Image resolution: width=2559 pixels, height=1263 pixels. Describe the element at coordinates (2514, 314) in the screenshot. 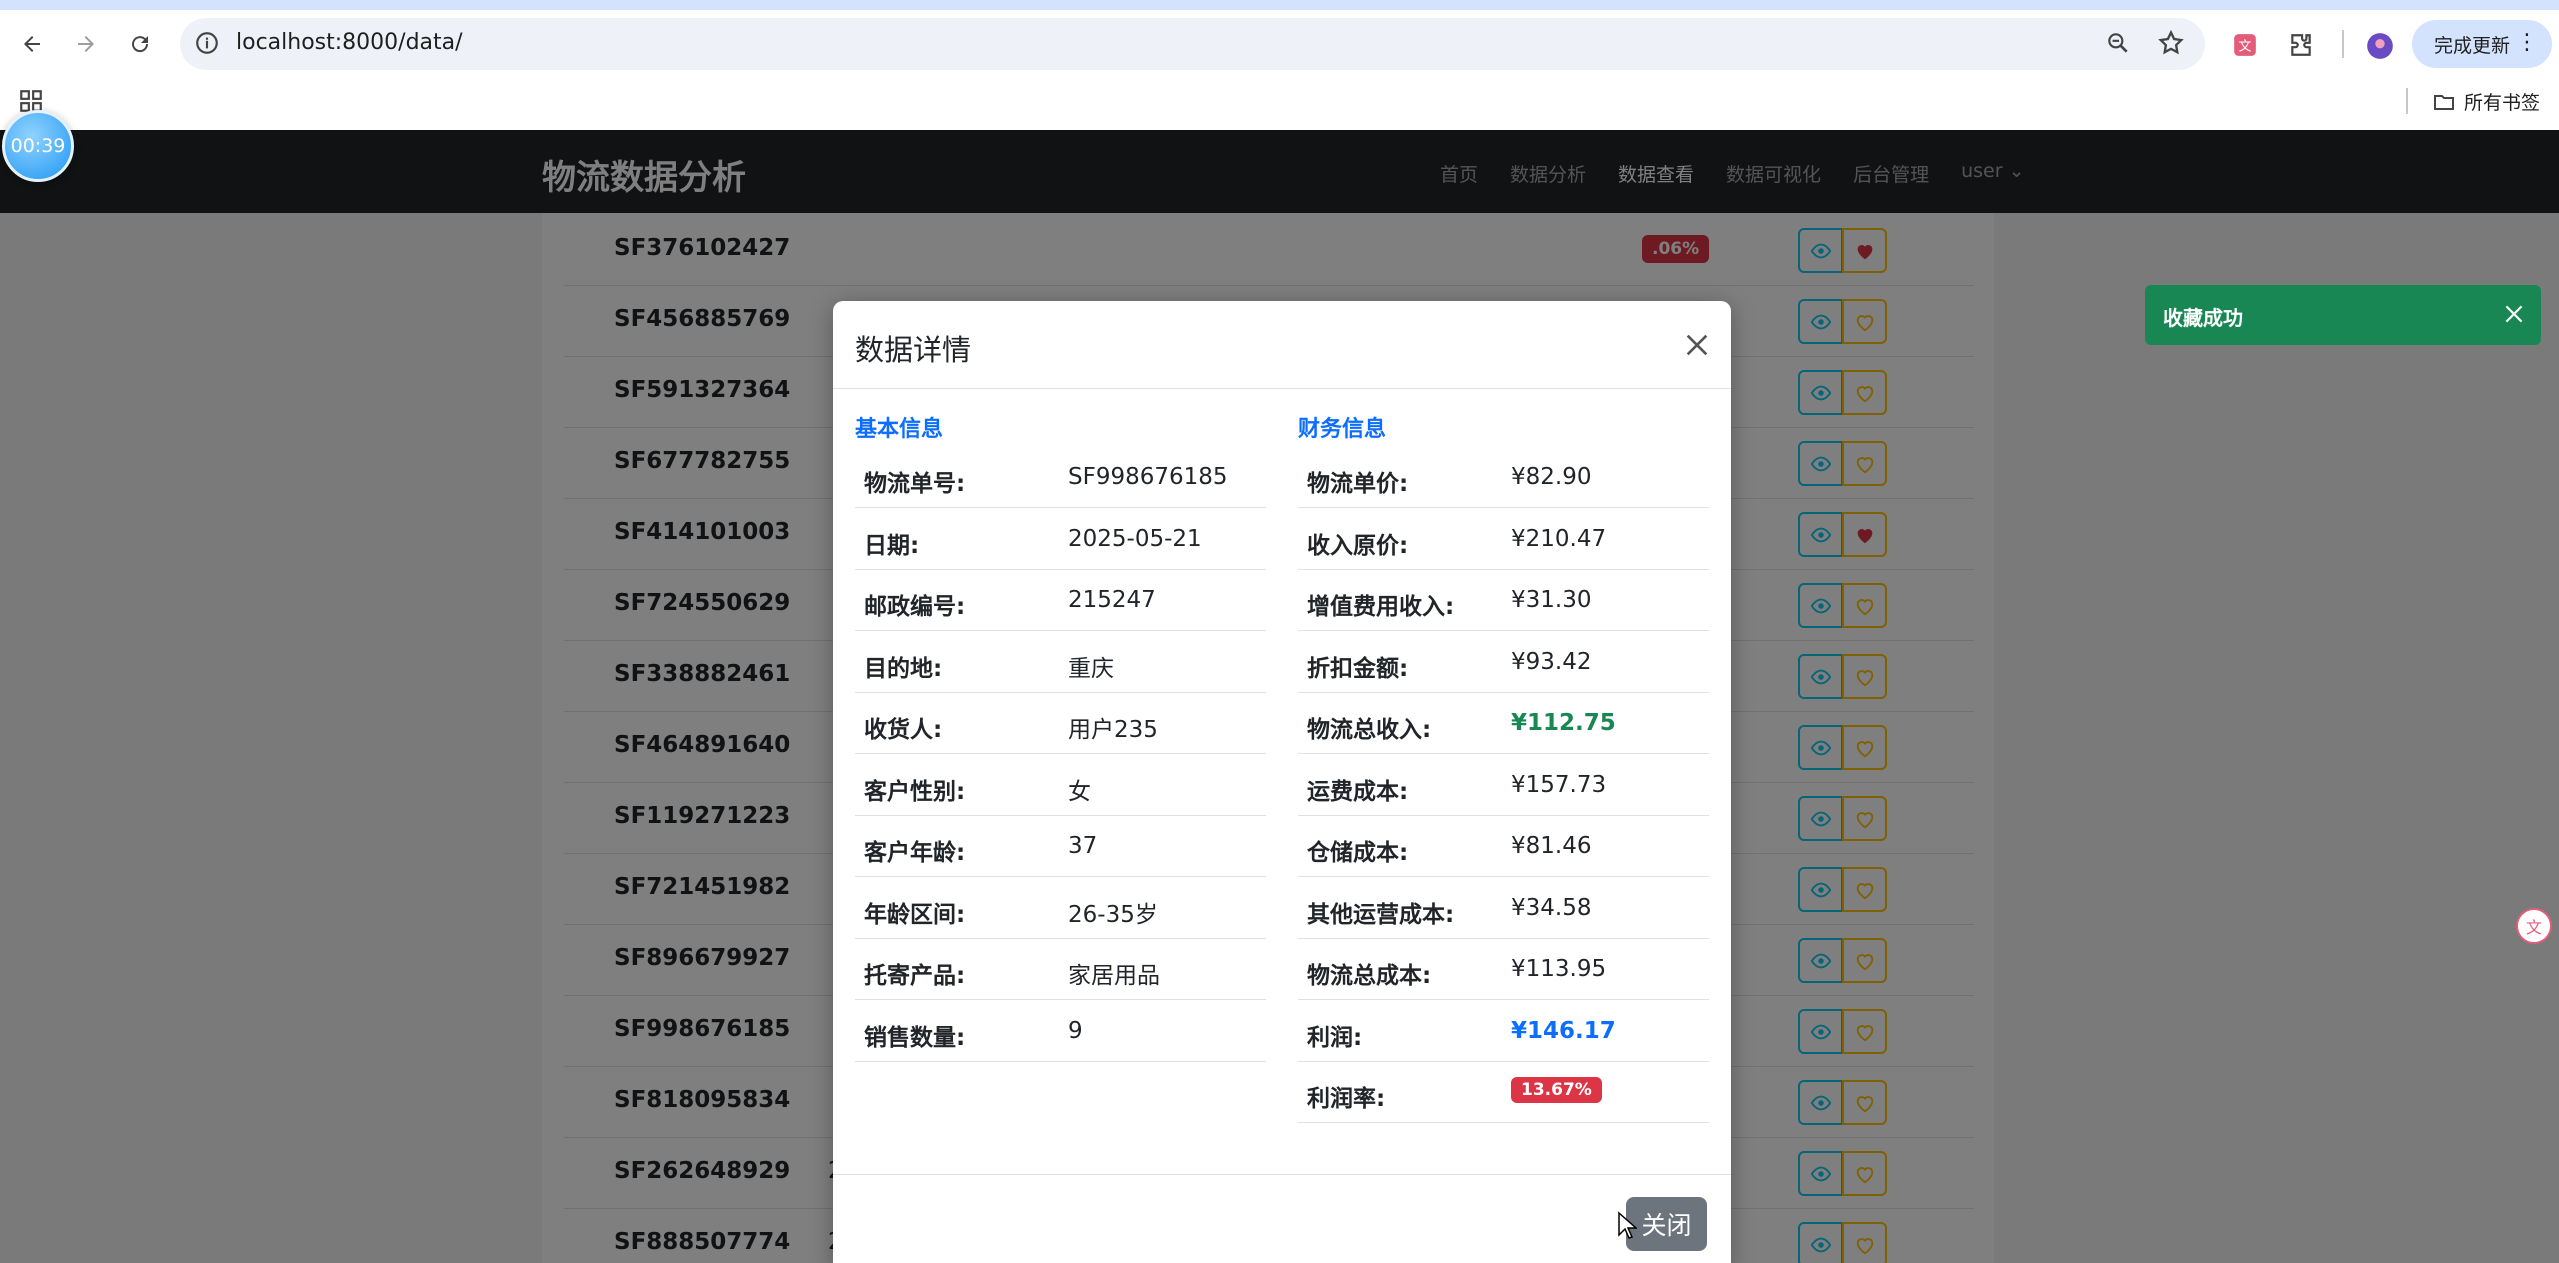

I see `toast-close-icon` at that location.